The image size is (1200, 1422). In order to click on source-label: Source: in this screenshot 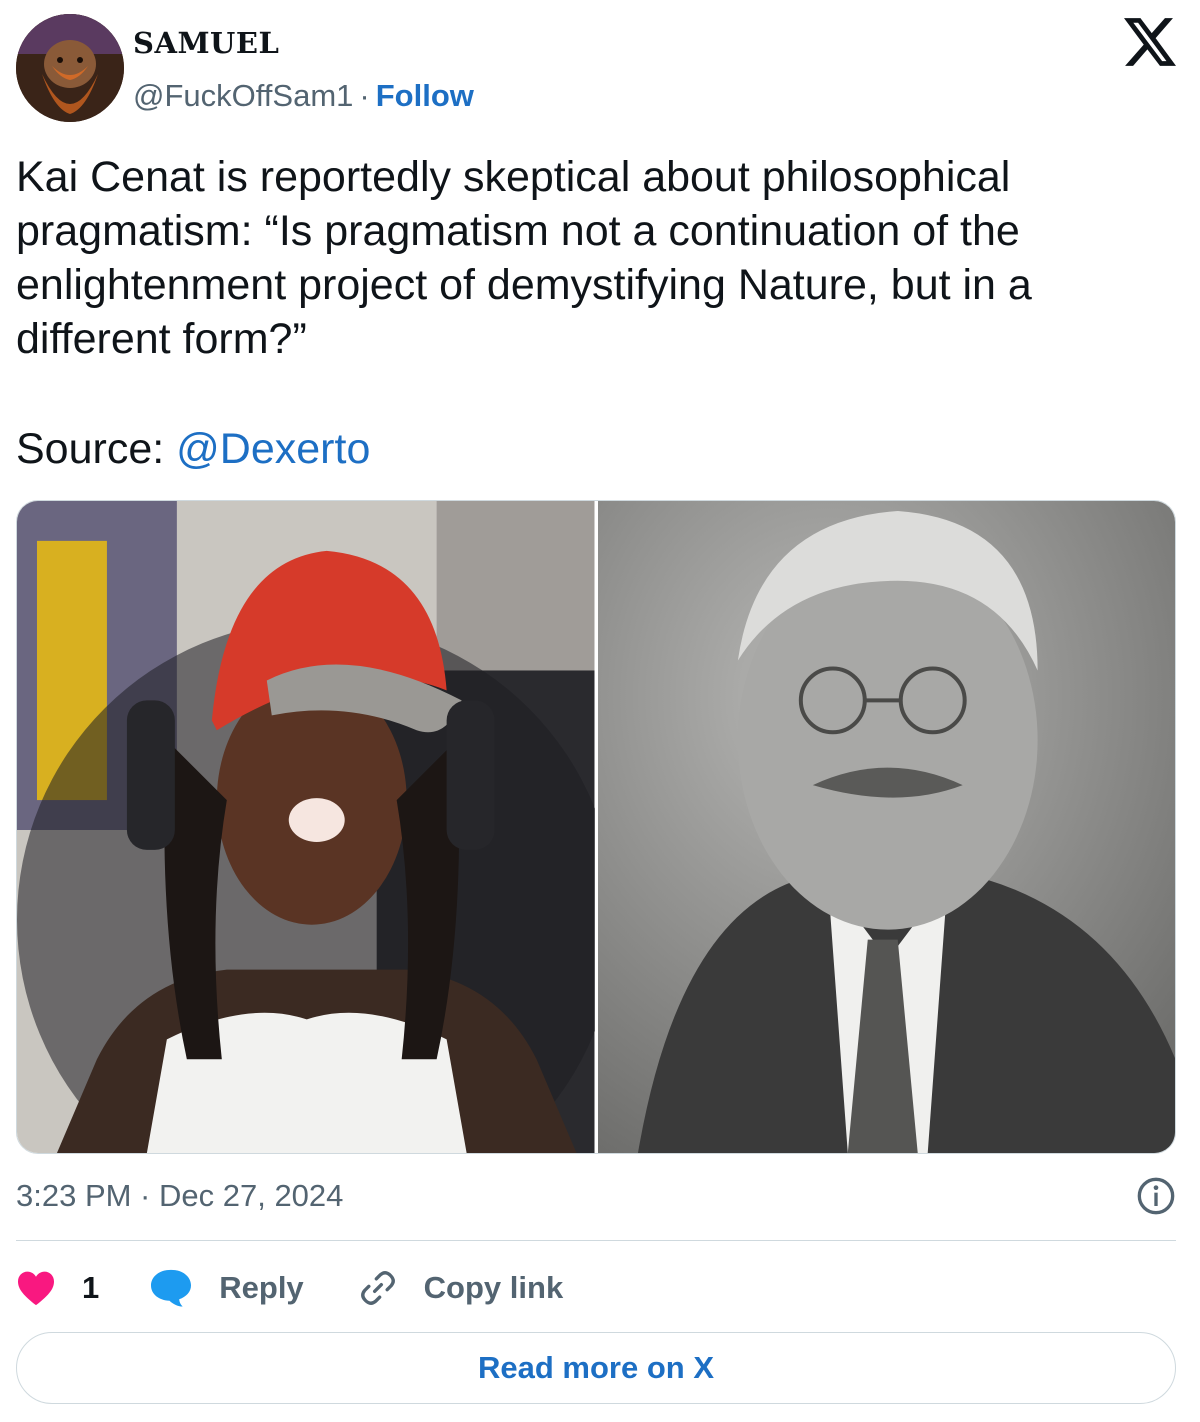, I will do `click(96, 449)`.